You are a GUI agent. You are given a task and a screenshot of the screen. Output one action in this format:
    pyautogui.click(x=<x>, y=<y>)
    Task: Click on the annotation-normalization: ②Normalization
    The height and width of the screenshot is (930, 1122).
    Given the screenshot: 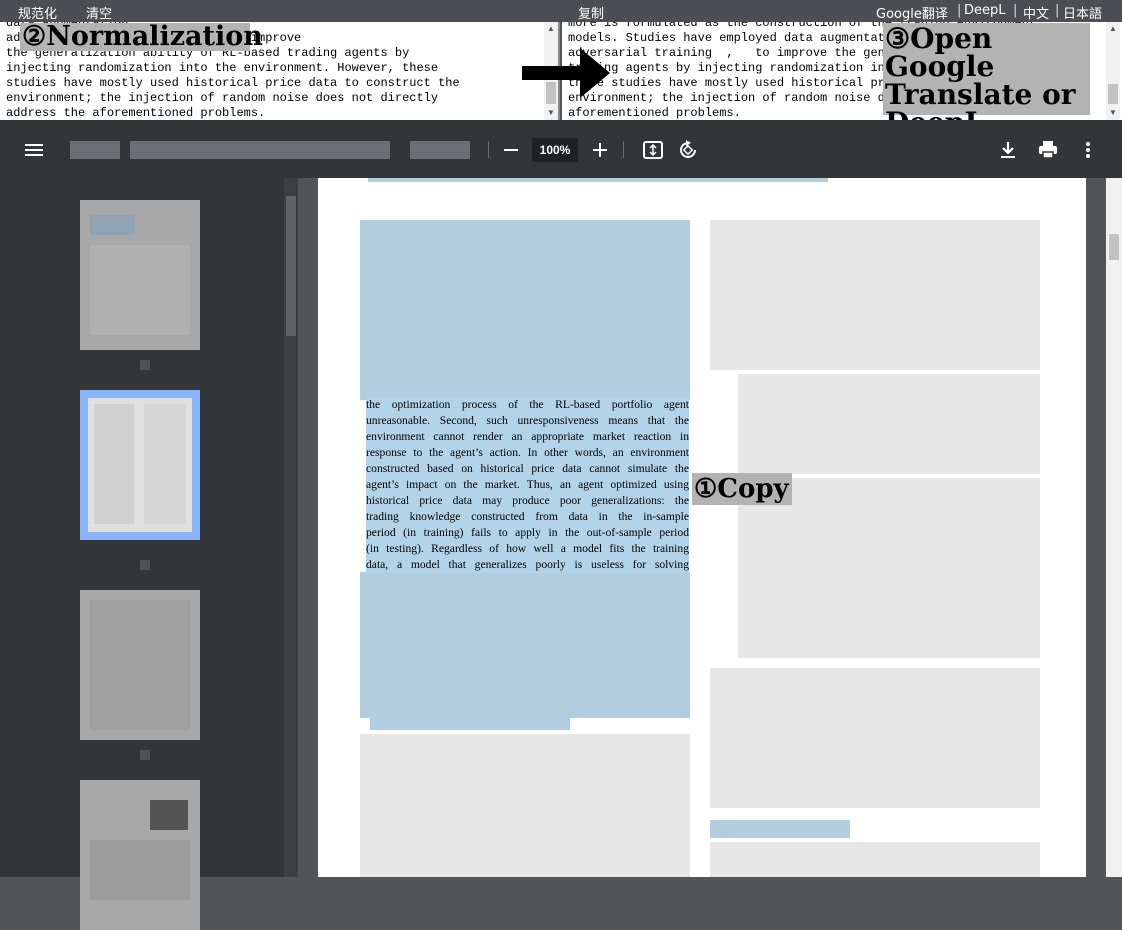 What is the action you would take?
    pyautogui.click(x=141, y=36)
    